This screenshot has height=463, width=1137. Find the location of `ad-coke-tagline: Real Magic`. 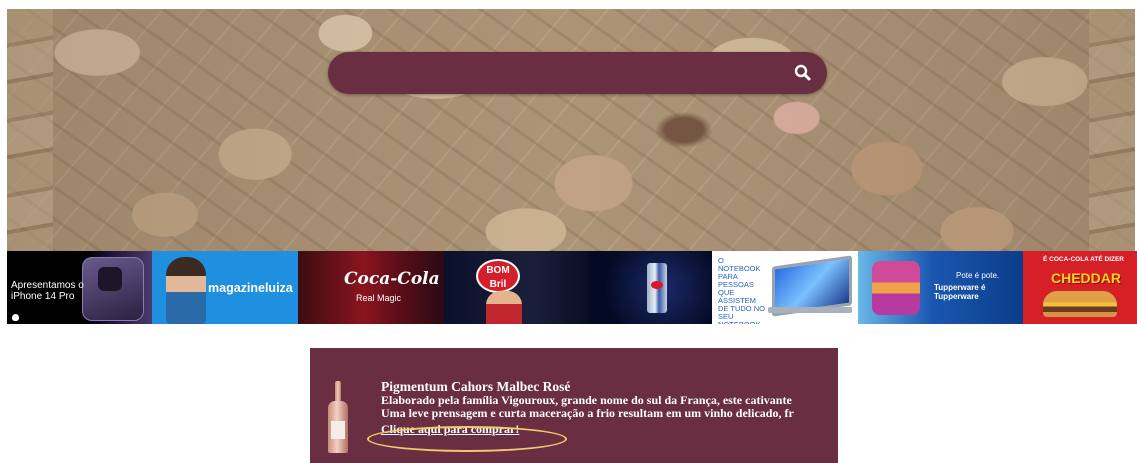

ad-coke-tagline: Real Magic is located at coordinates (379, 298).